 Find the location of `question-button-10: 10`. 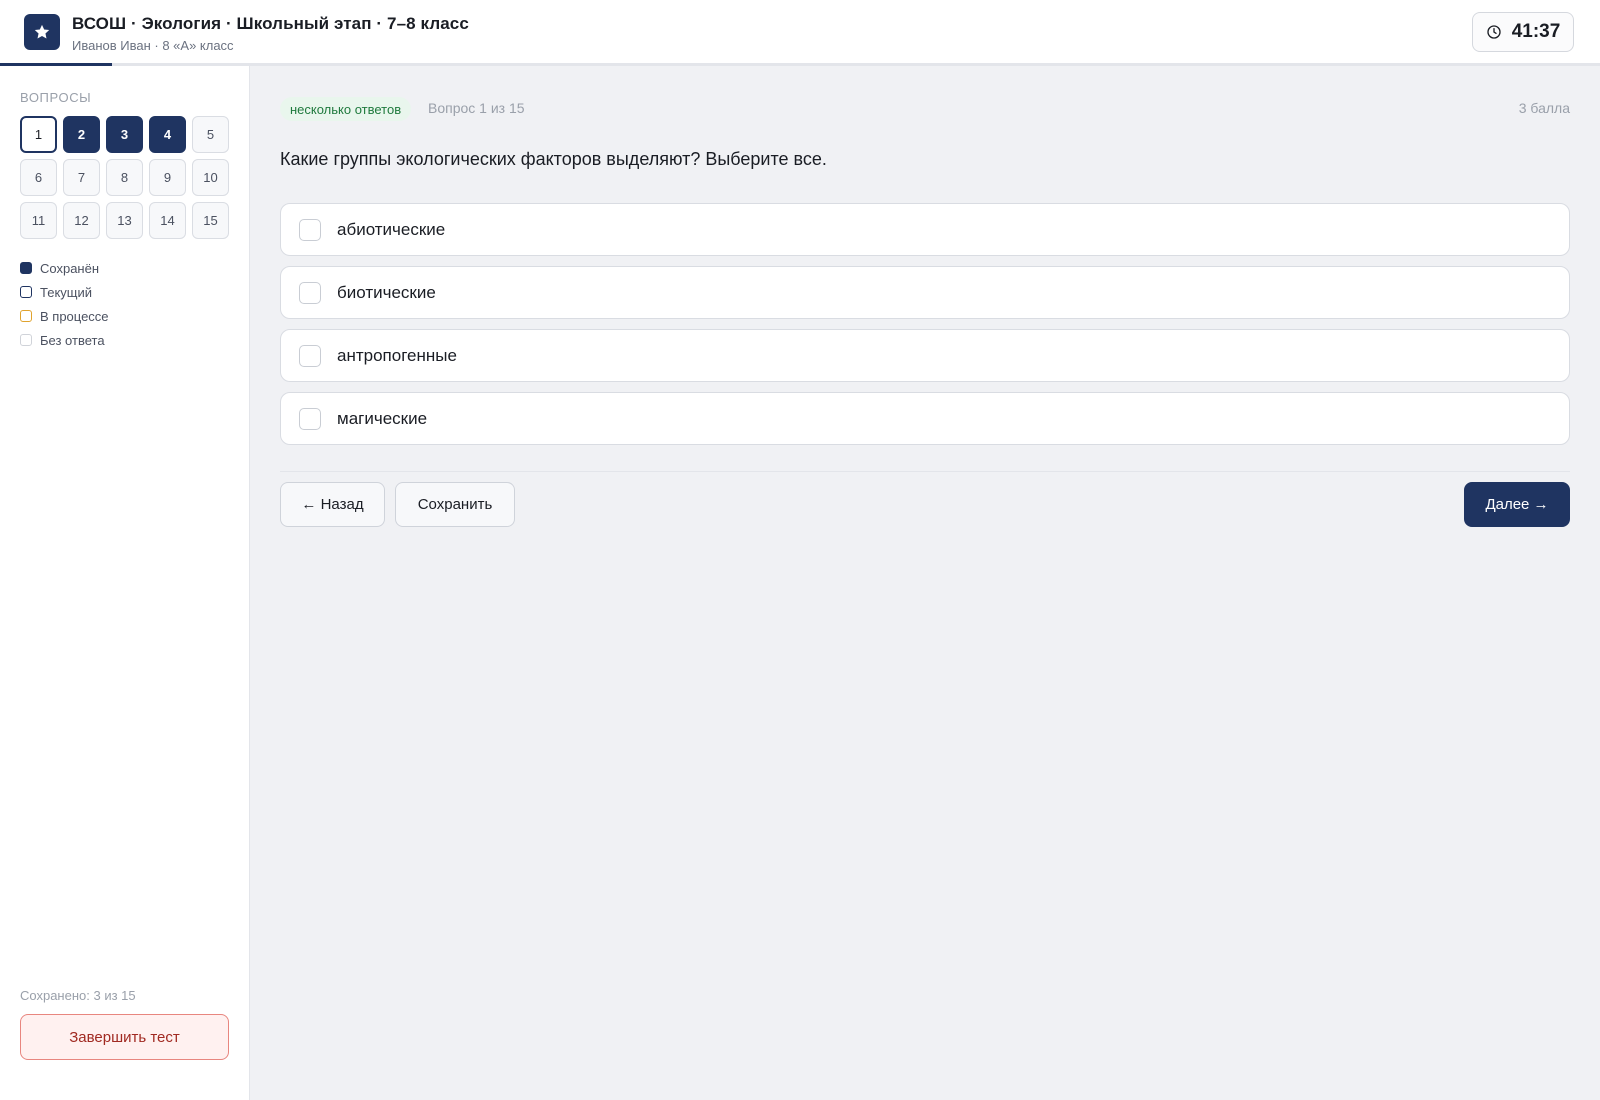

question-button-10: 10 is located at coordinates (210, 177).